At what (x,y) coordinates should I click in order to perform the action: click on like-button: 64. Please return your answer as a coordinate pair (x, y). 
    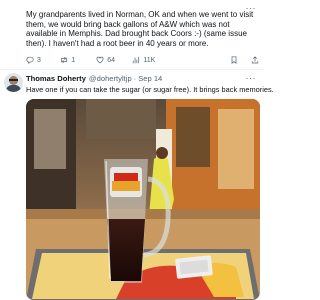
    Looking at the image, I should click on (114, 60).